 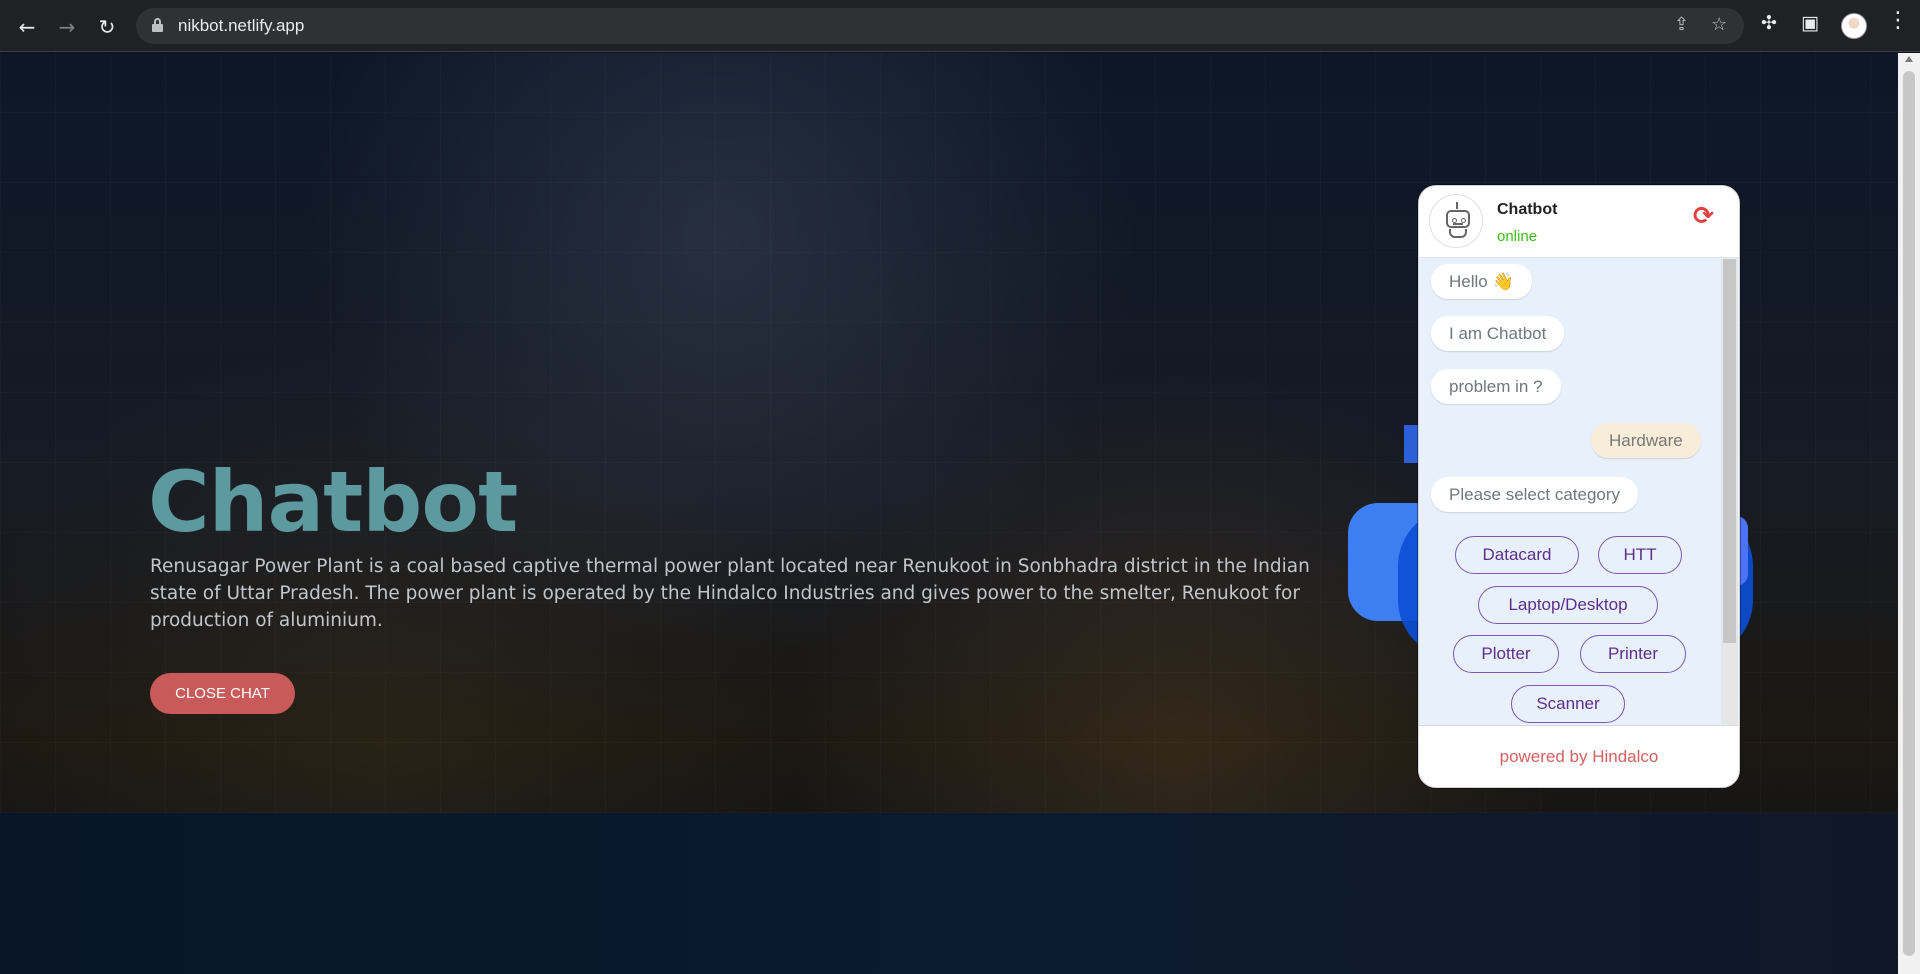 What do you see at coordinates (1535, 494) in the screenshot?
I see `bot-message: Please select category` at bounding box center [1535, 494].